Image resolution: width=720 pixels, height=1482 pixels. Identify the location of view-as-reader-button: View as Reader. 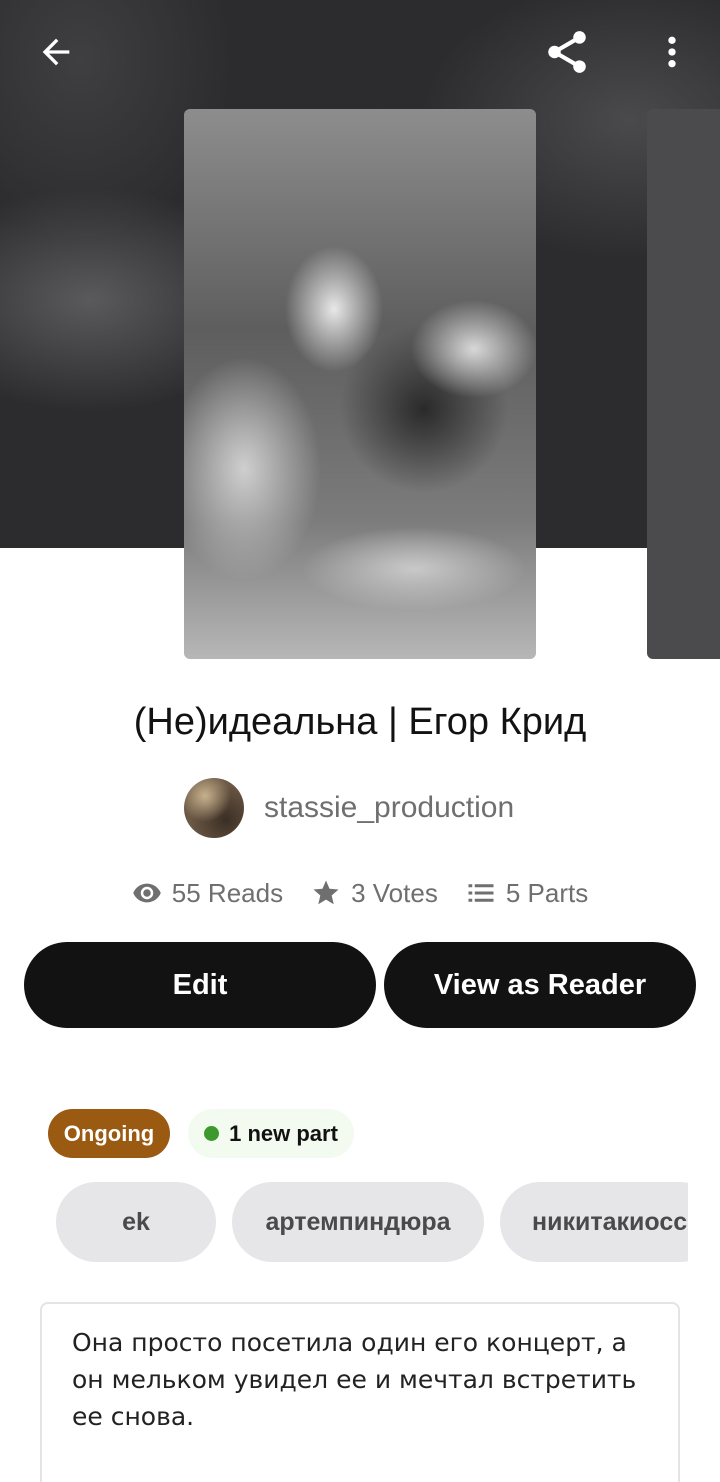
(540, 985).